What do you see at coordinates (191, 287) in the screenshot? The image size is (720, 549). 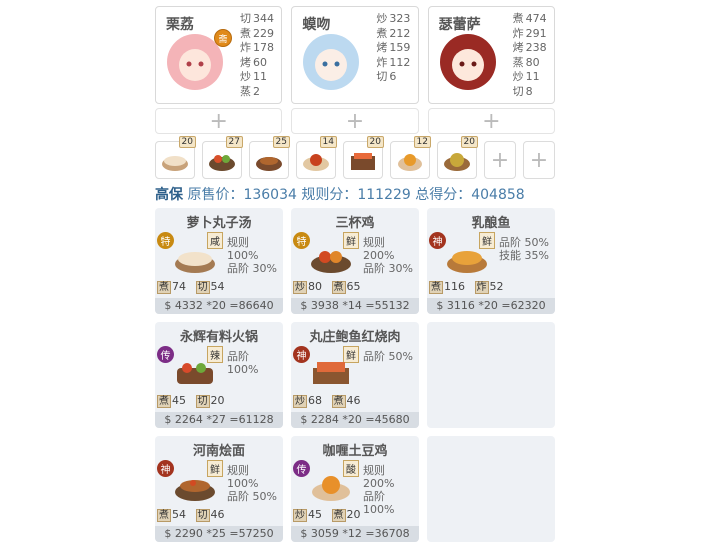 I see `skill-requirements: 煮 74 切 54` at bounding box center [191, 287].